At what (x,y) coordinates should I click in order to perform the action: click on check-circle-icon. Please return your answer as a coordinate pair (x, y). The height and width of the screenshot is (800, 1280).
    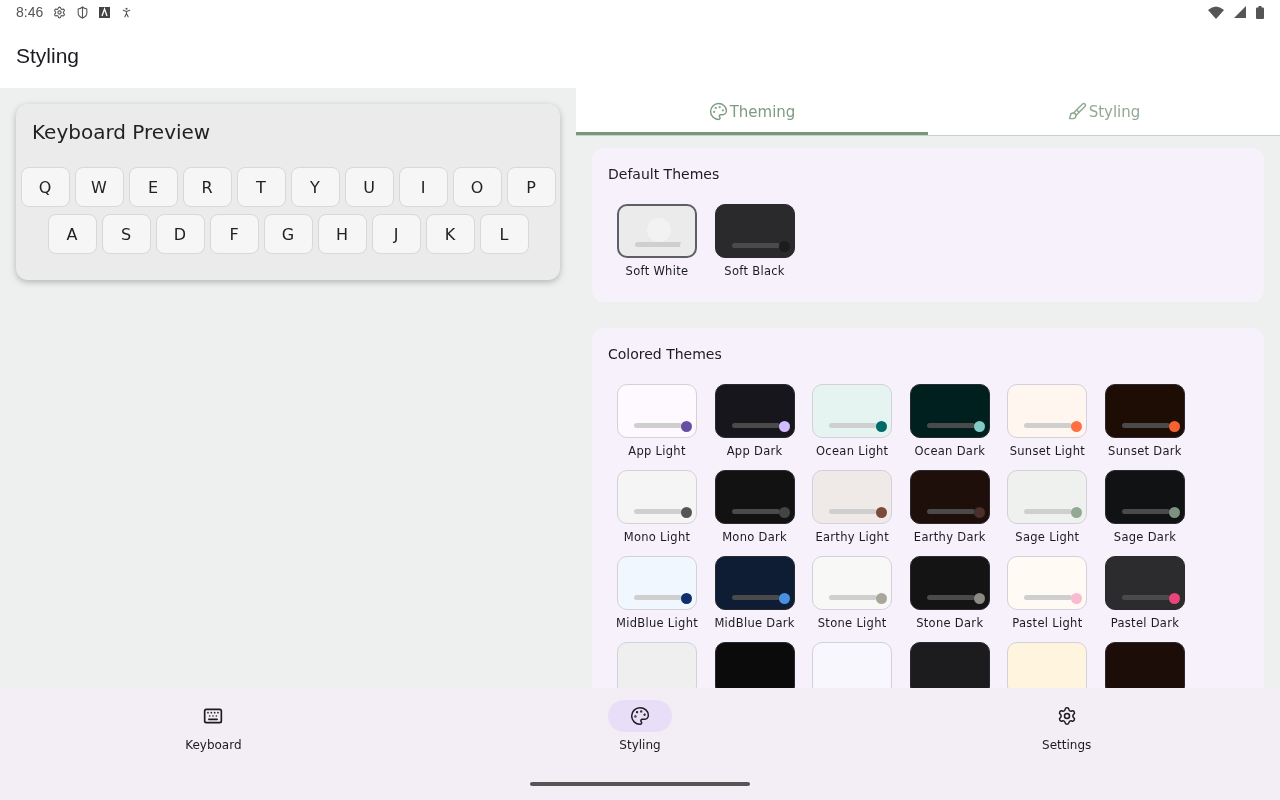
    Looking at the image, I should click on (659, 230).